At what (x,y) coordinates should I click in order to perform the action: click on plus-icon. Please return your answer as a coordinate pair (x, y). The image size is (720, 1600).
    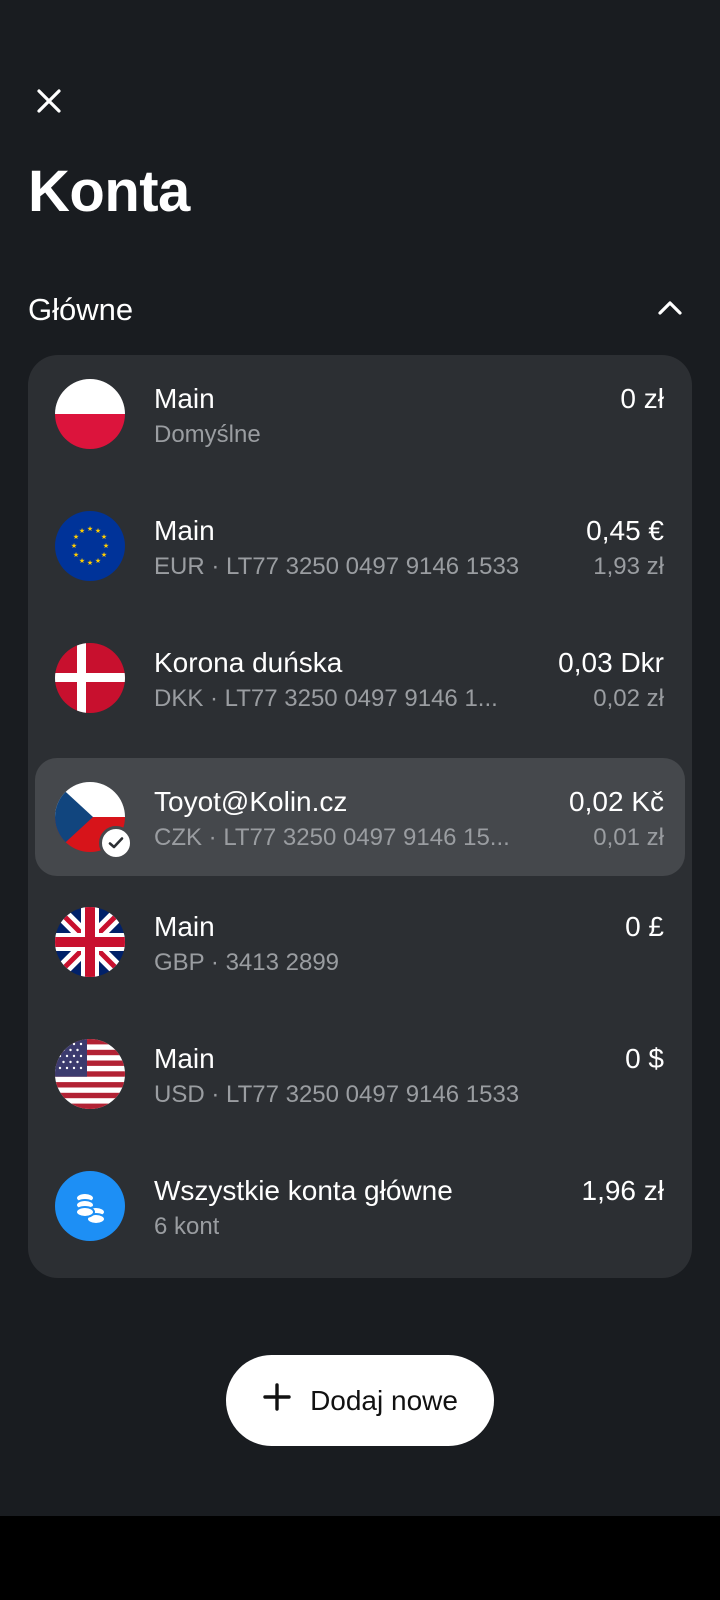
    Looking at the image, I should click on (277, 1400).